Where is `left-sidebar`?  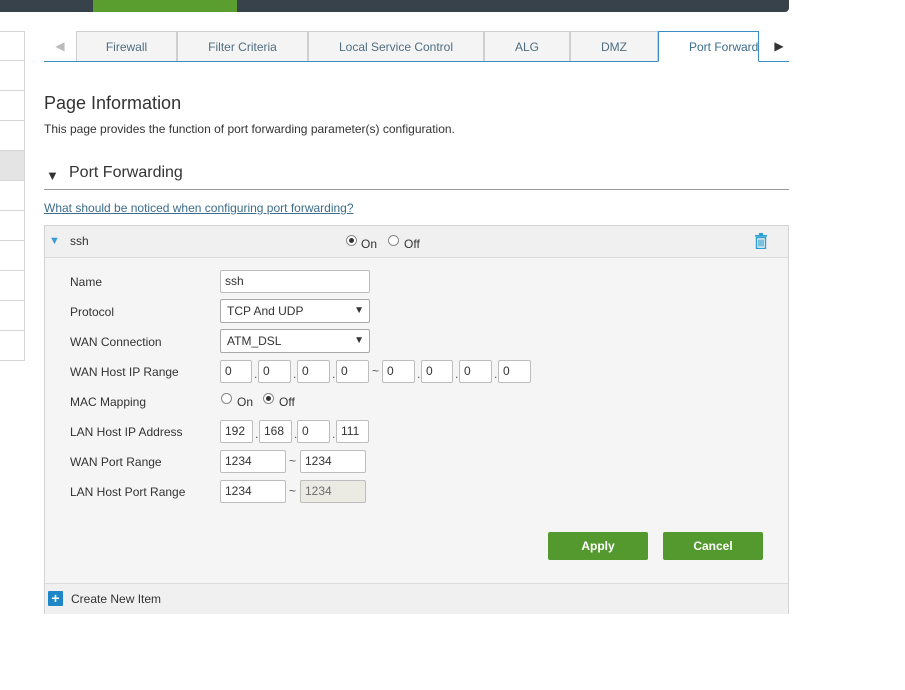 left-sidebar is located at coordinates (12, 196).